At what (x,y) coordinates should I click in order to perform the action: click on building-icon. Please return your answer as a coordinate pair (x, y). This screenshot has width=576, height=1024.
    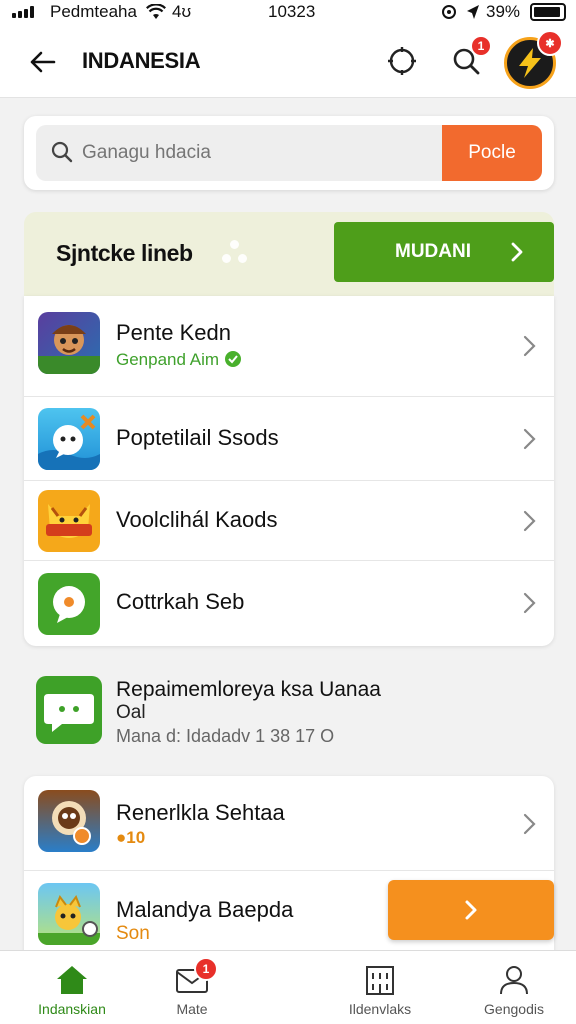
    Looking at the image, I should click on (380, 980).